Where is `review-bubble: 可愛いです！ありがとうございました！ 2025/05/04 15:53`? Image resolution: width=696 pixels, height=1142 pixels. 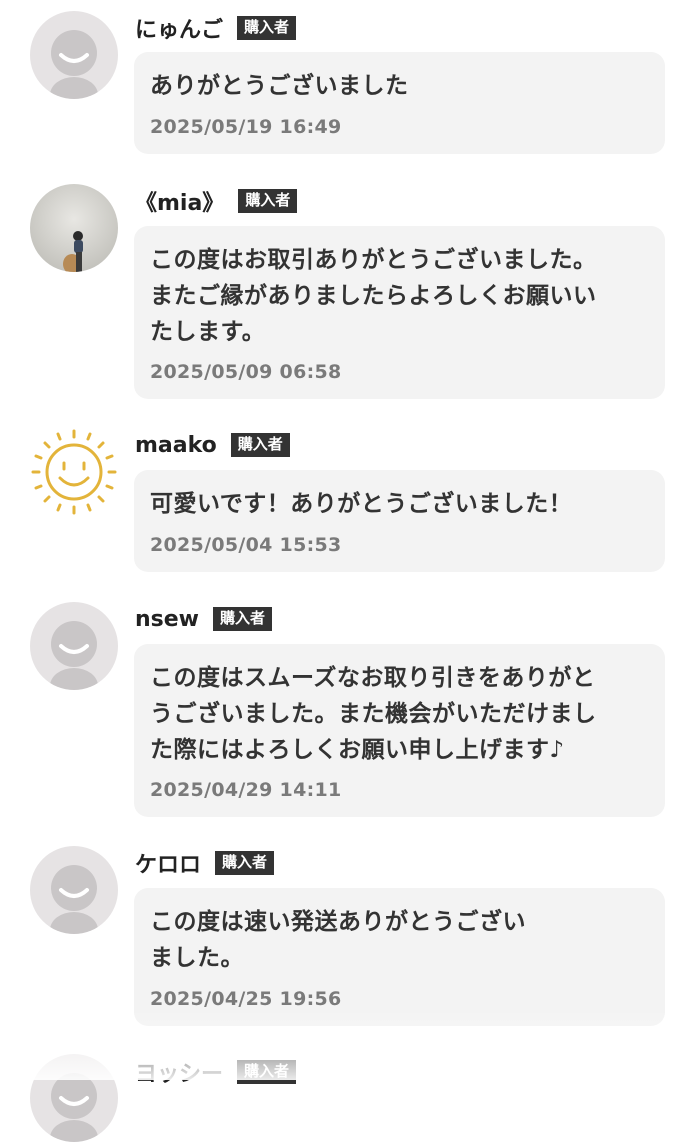
review-bubble: 可愛いです！ありがとうございました！ 2025/05/04 15:53 is located at coordinates (399, 521).